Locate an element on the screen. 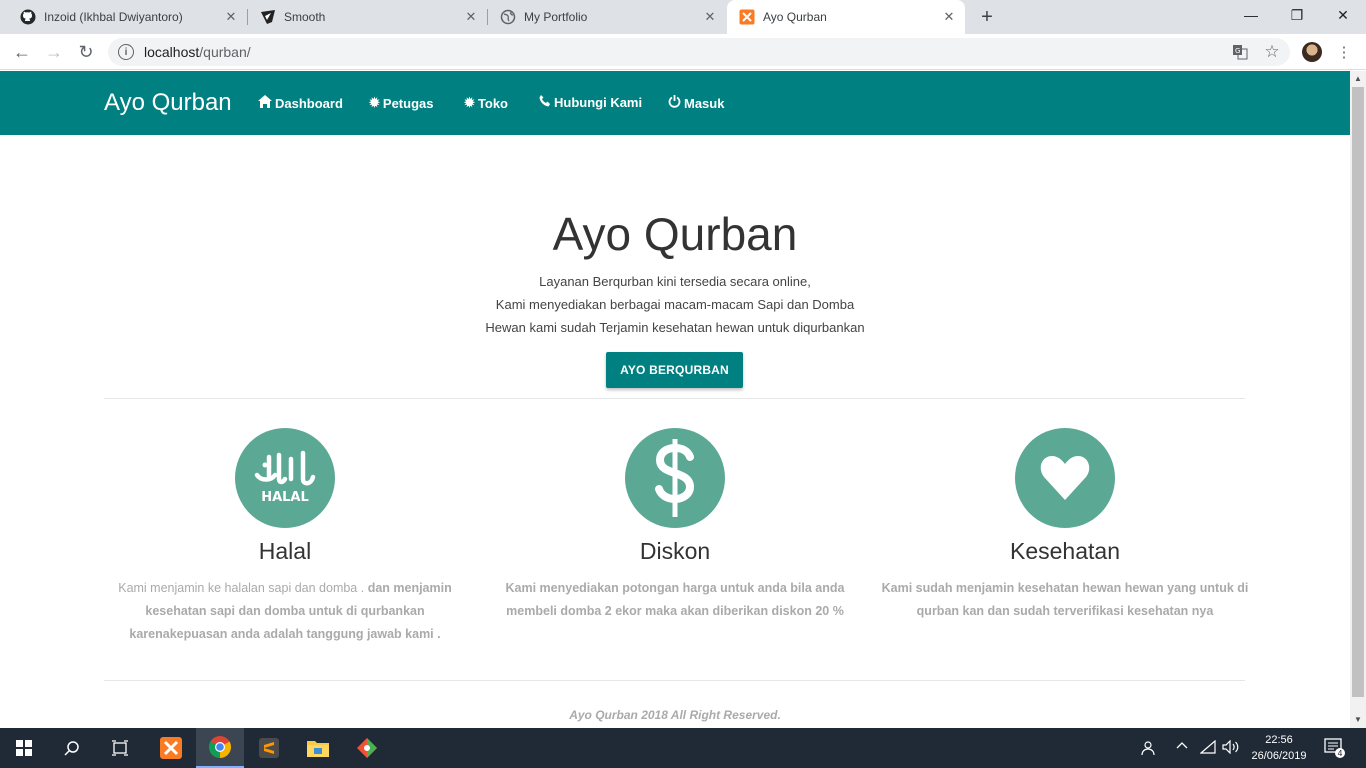  url-host: localhost is located at coordinates (172, 52).